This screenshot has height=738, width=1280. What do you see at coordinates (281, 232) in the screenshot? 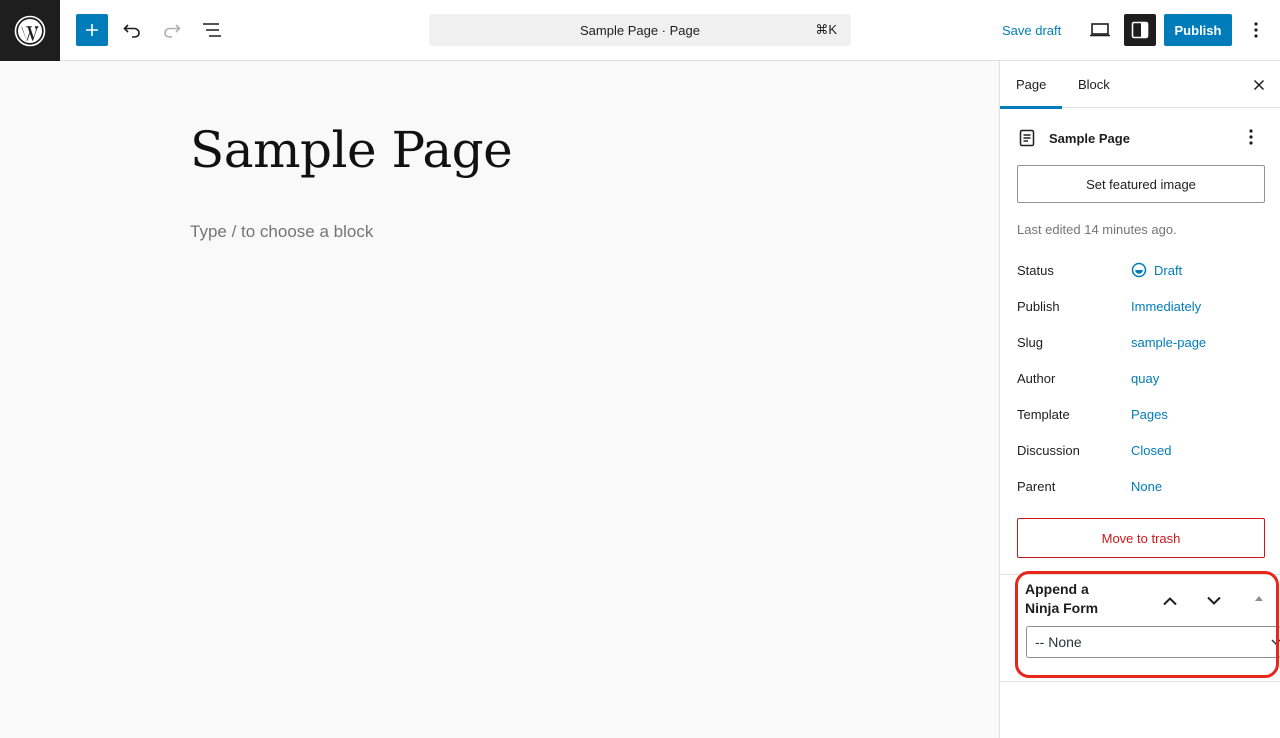
I see `block-placeholder: Type / to choose a block` at bounding box center [281, 232].